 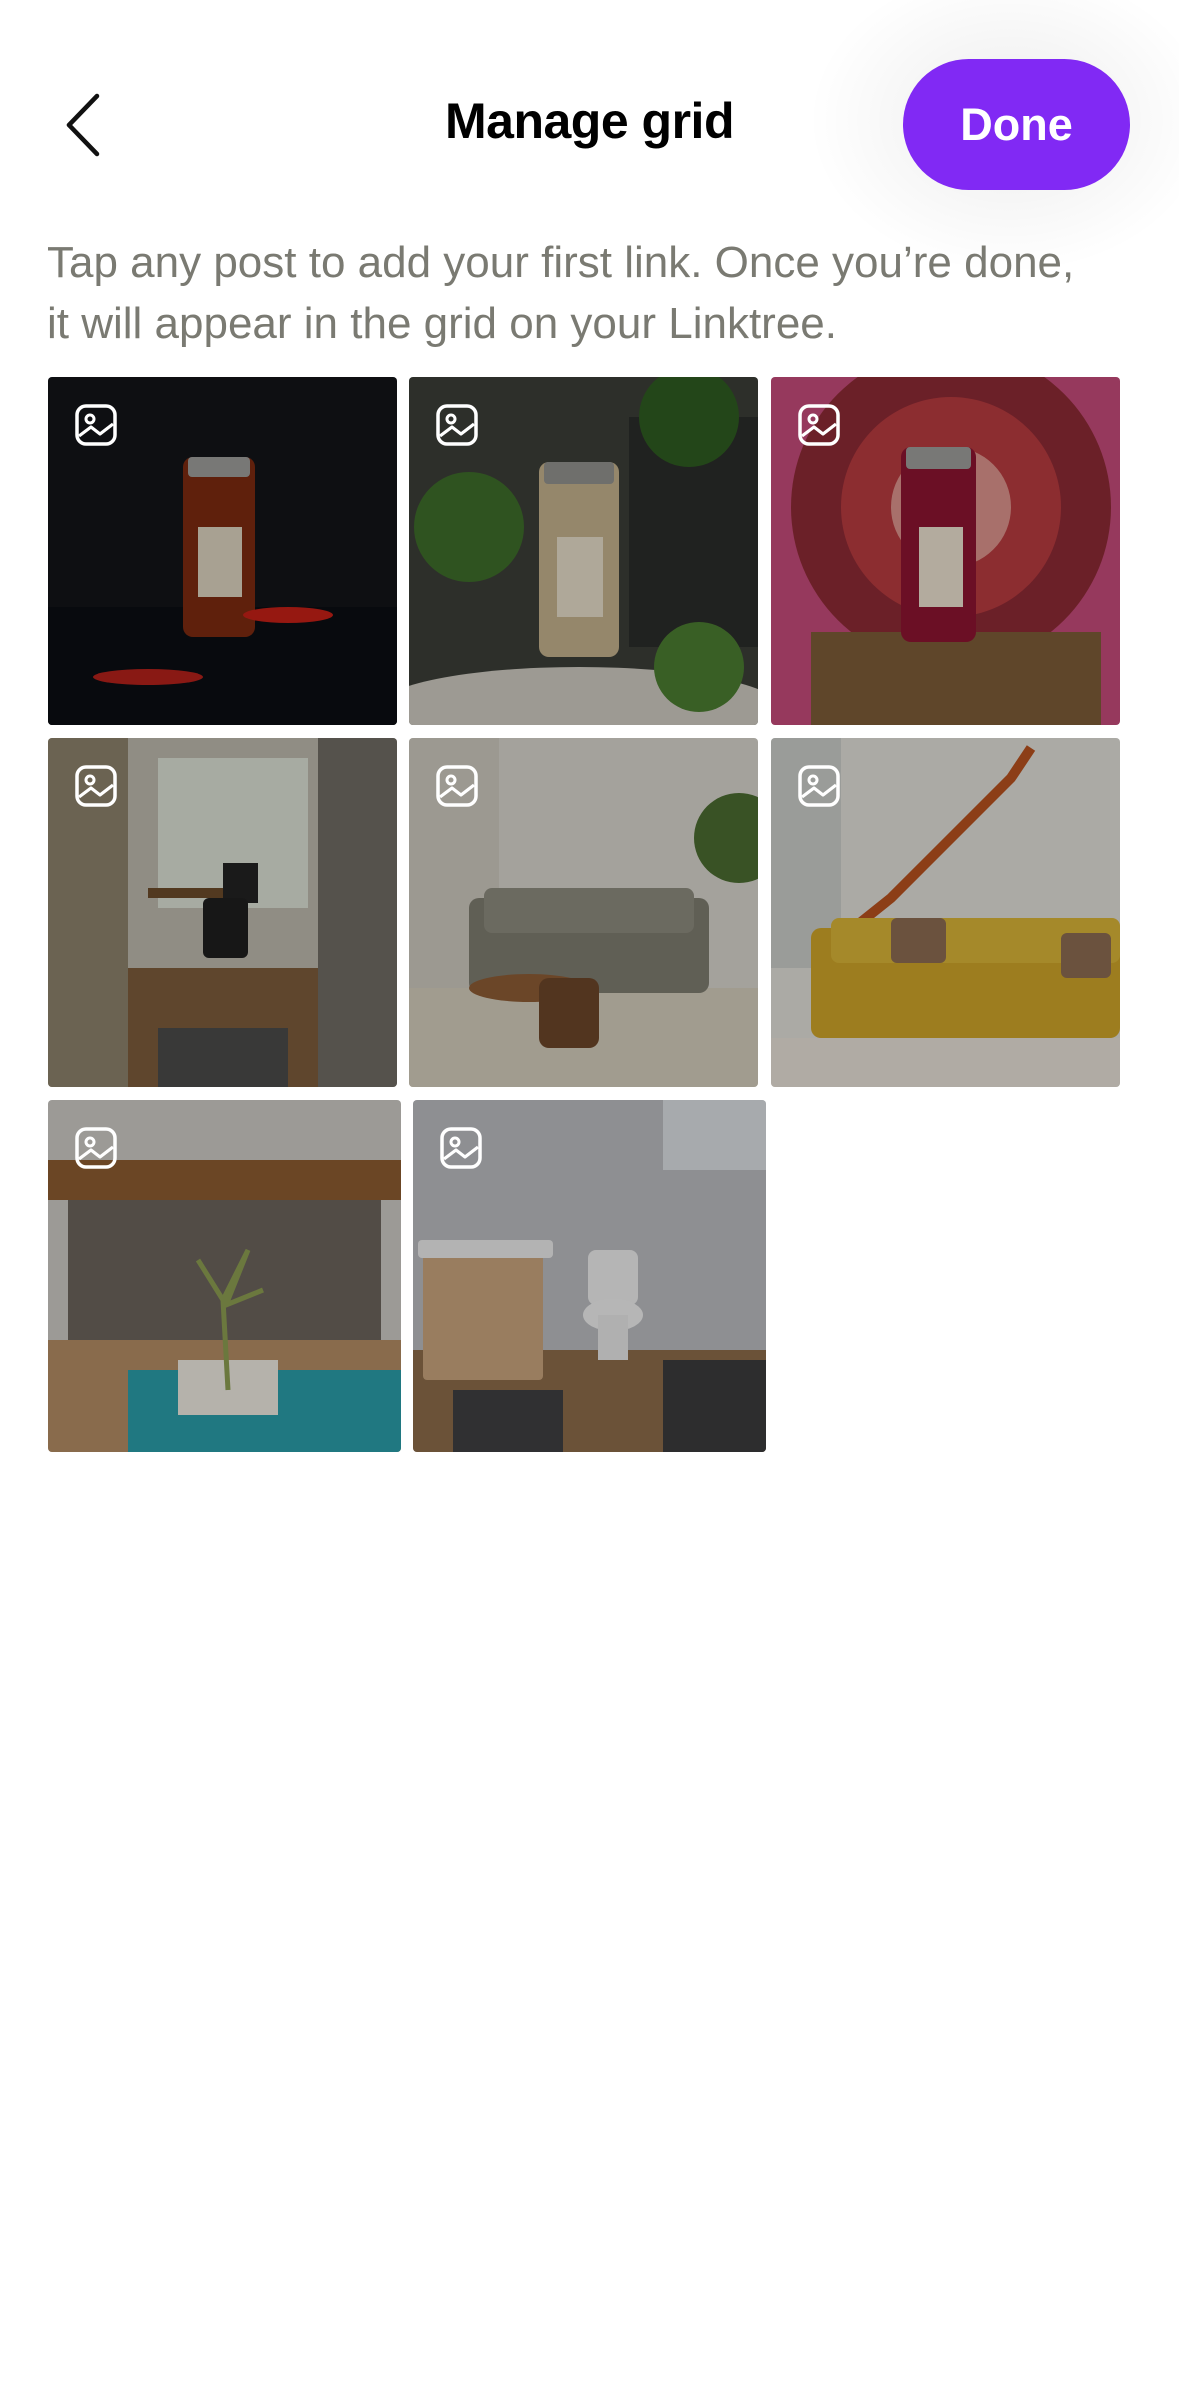 What do you see at coordinates (589, 140) in the screenshot?
I see `header: Manage grid Done` at bounding box center [589, 140].